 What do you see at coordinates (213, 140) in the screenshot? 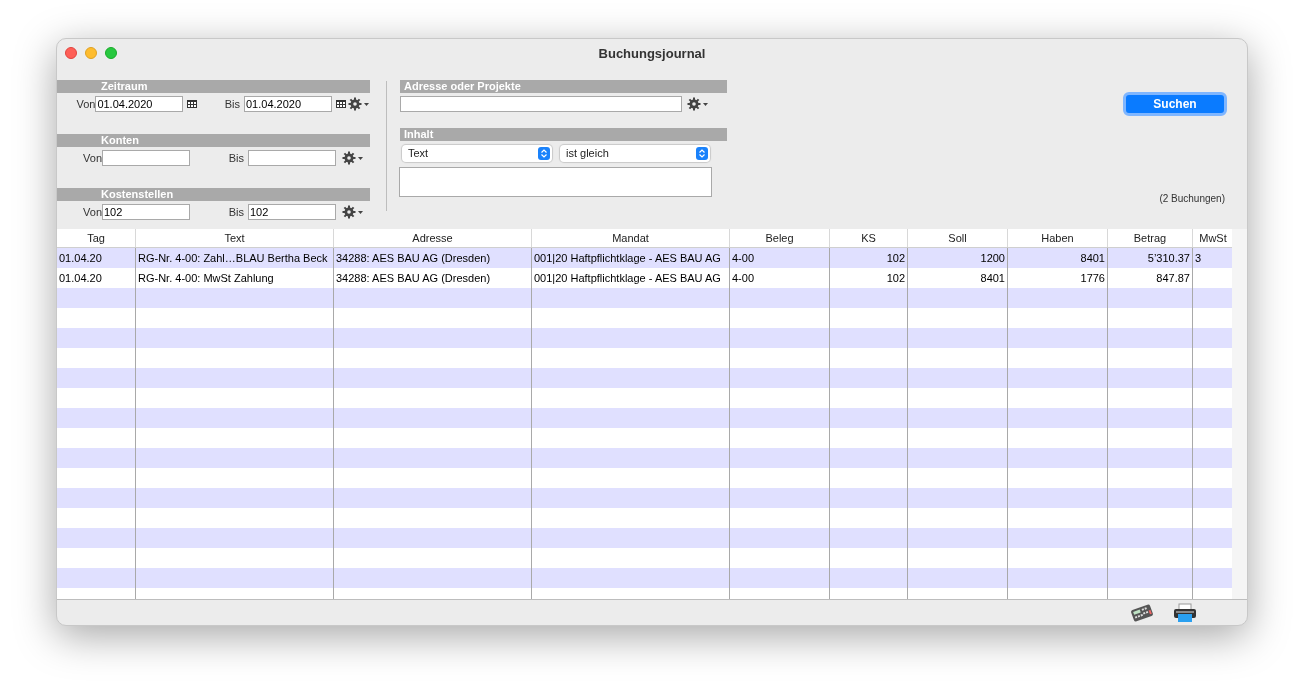
I see `section-header: Konten` at bounding box center [213, 140].